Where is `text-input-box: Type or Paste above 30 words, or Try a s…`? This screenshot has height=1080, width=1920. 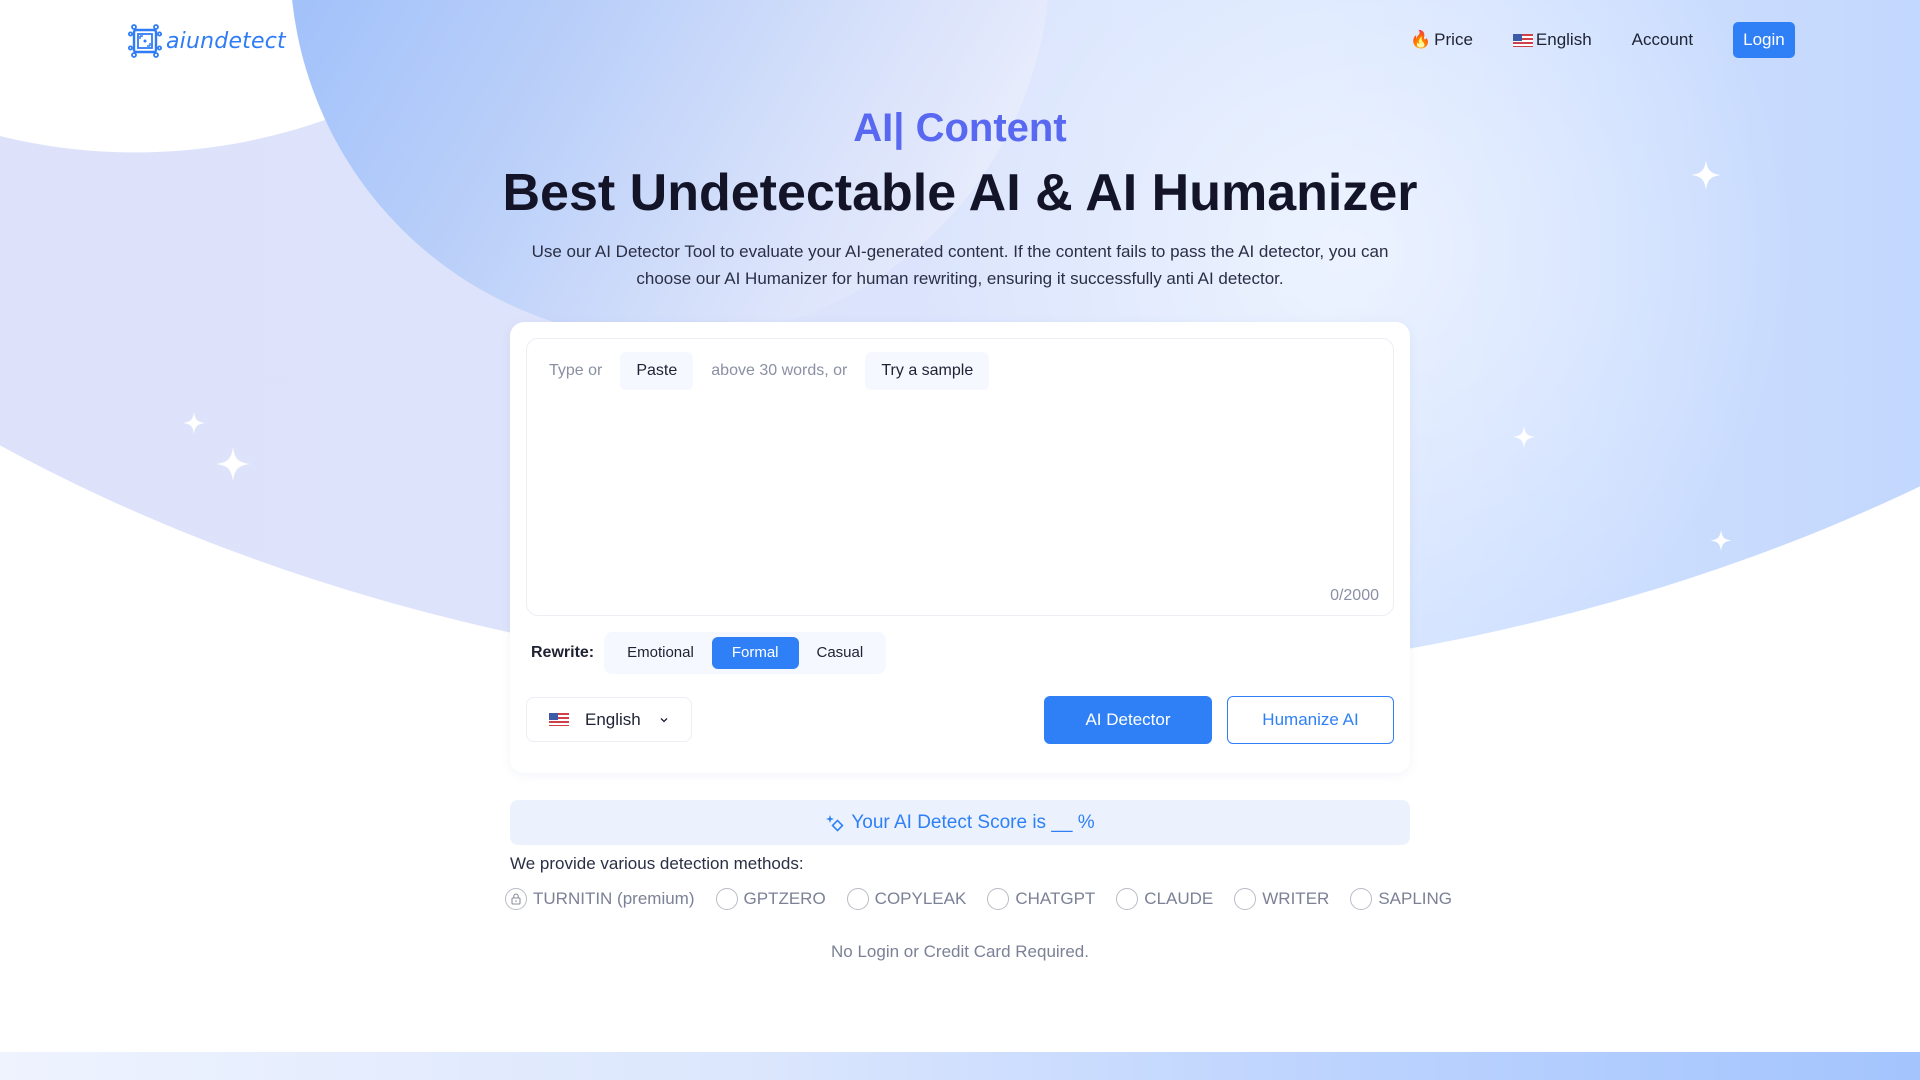 text-input-box: Type or Paste above 30 words, or Try a s… is located at coordinates (960, 477).